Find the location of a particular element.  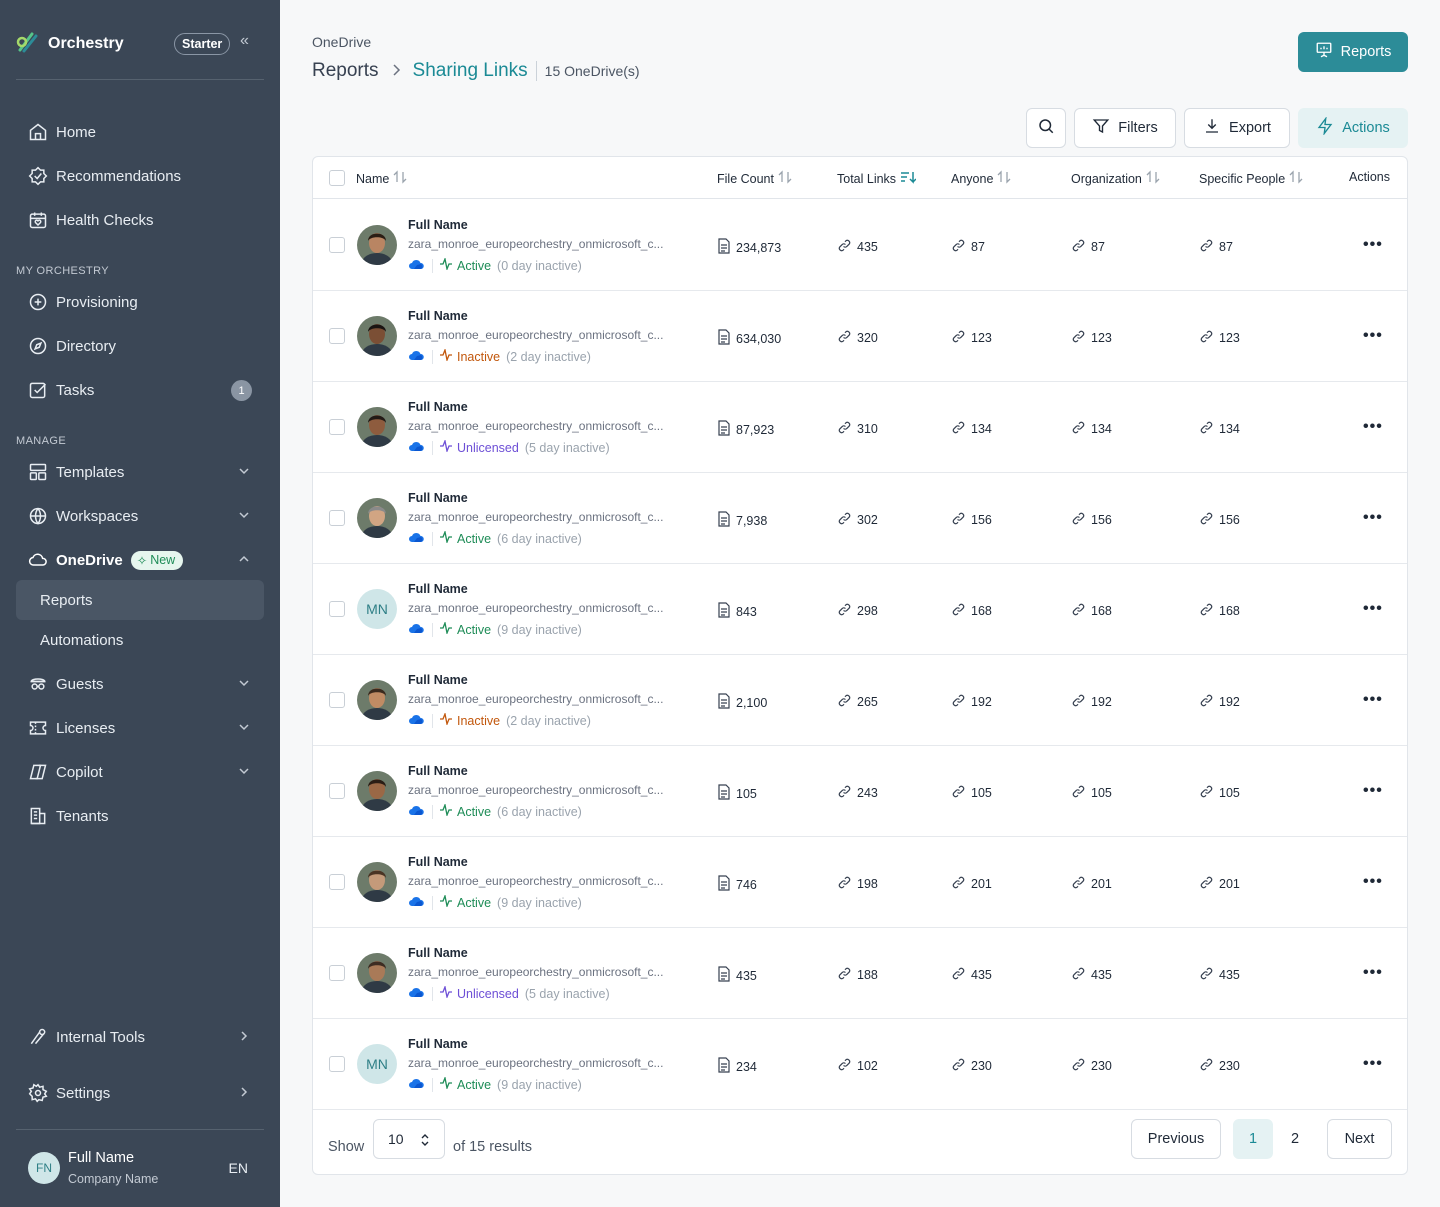

sidebar-item-home: Home is located at coordinates (140, 132).